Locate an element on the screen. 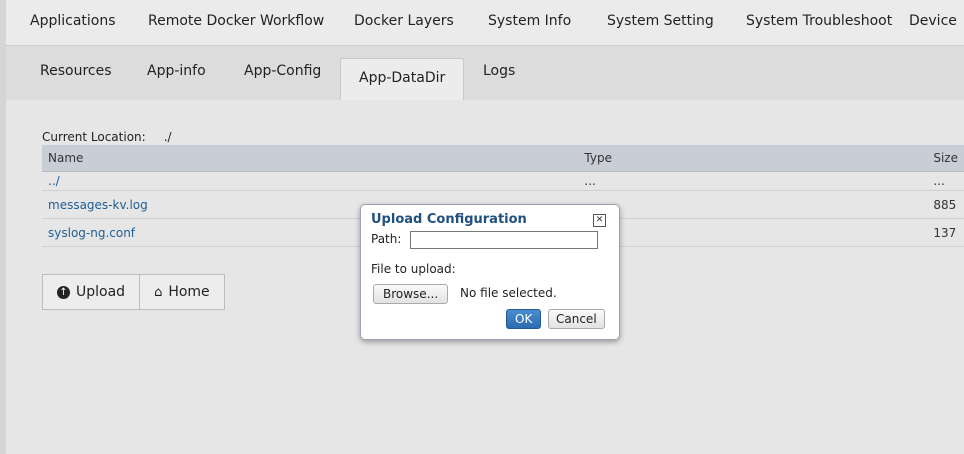  file-to-upload-label: File to upload: is located at coordinates (413, 269).